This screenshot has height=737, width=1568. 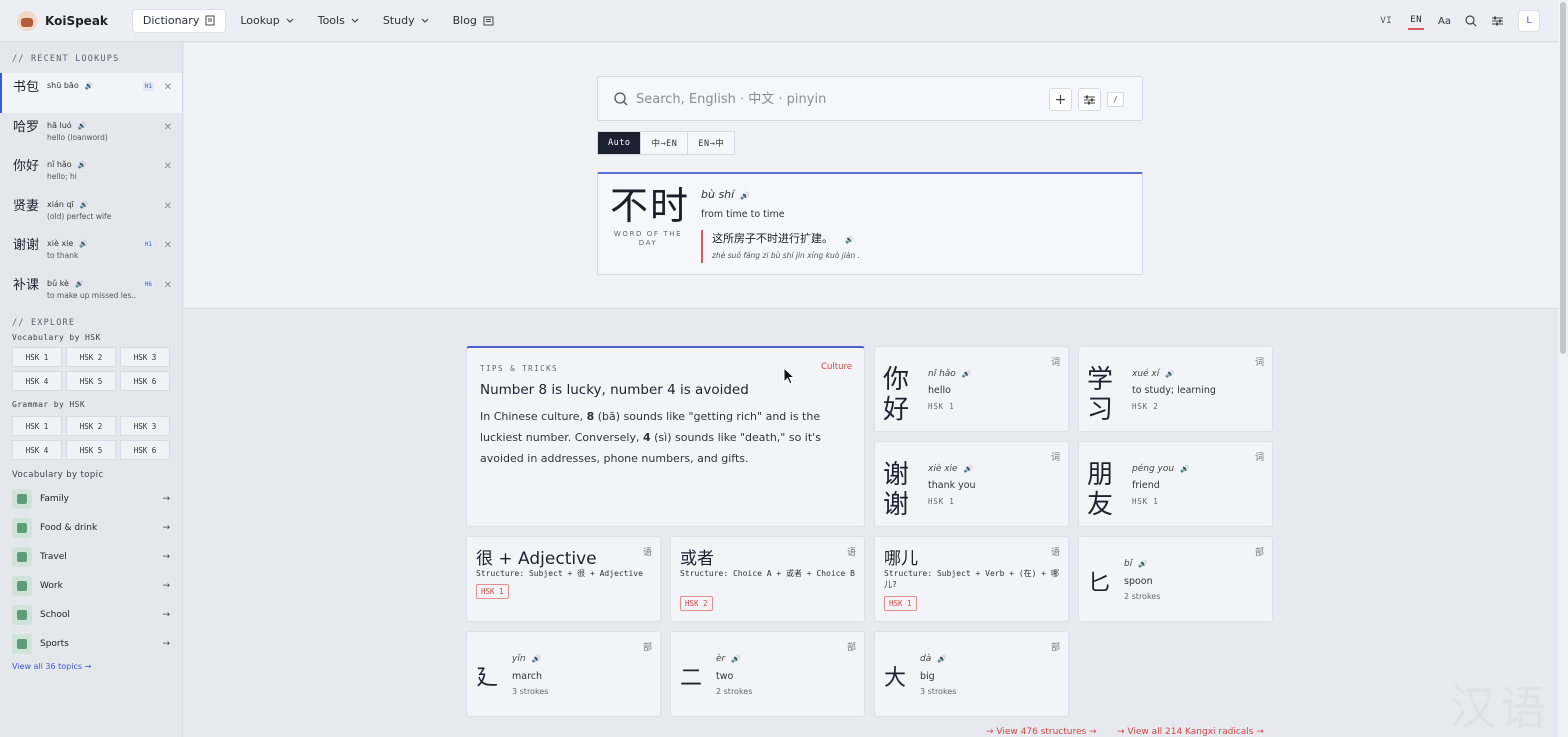 I want to click on tip-number-4: 4, so click(x=646, y=437).